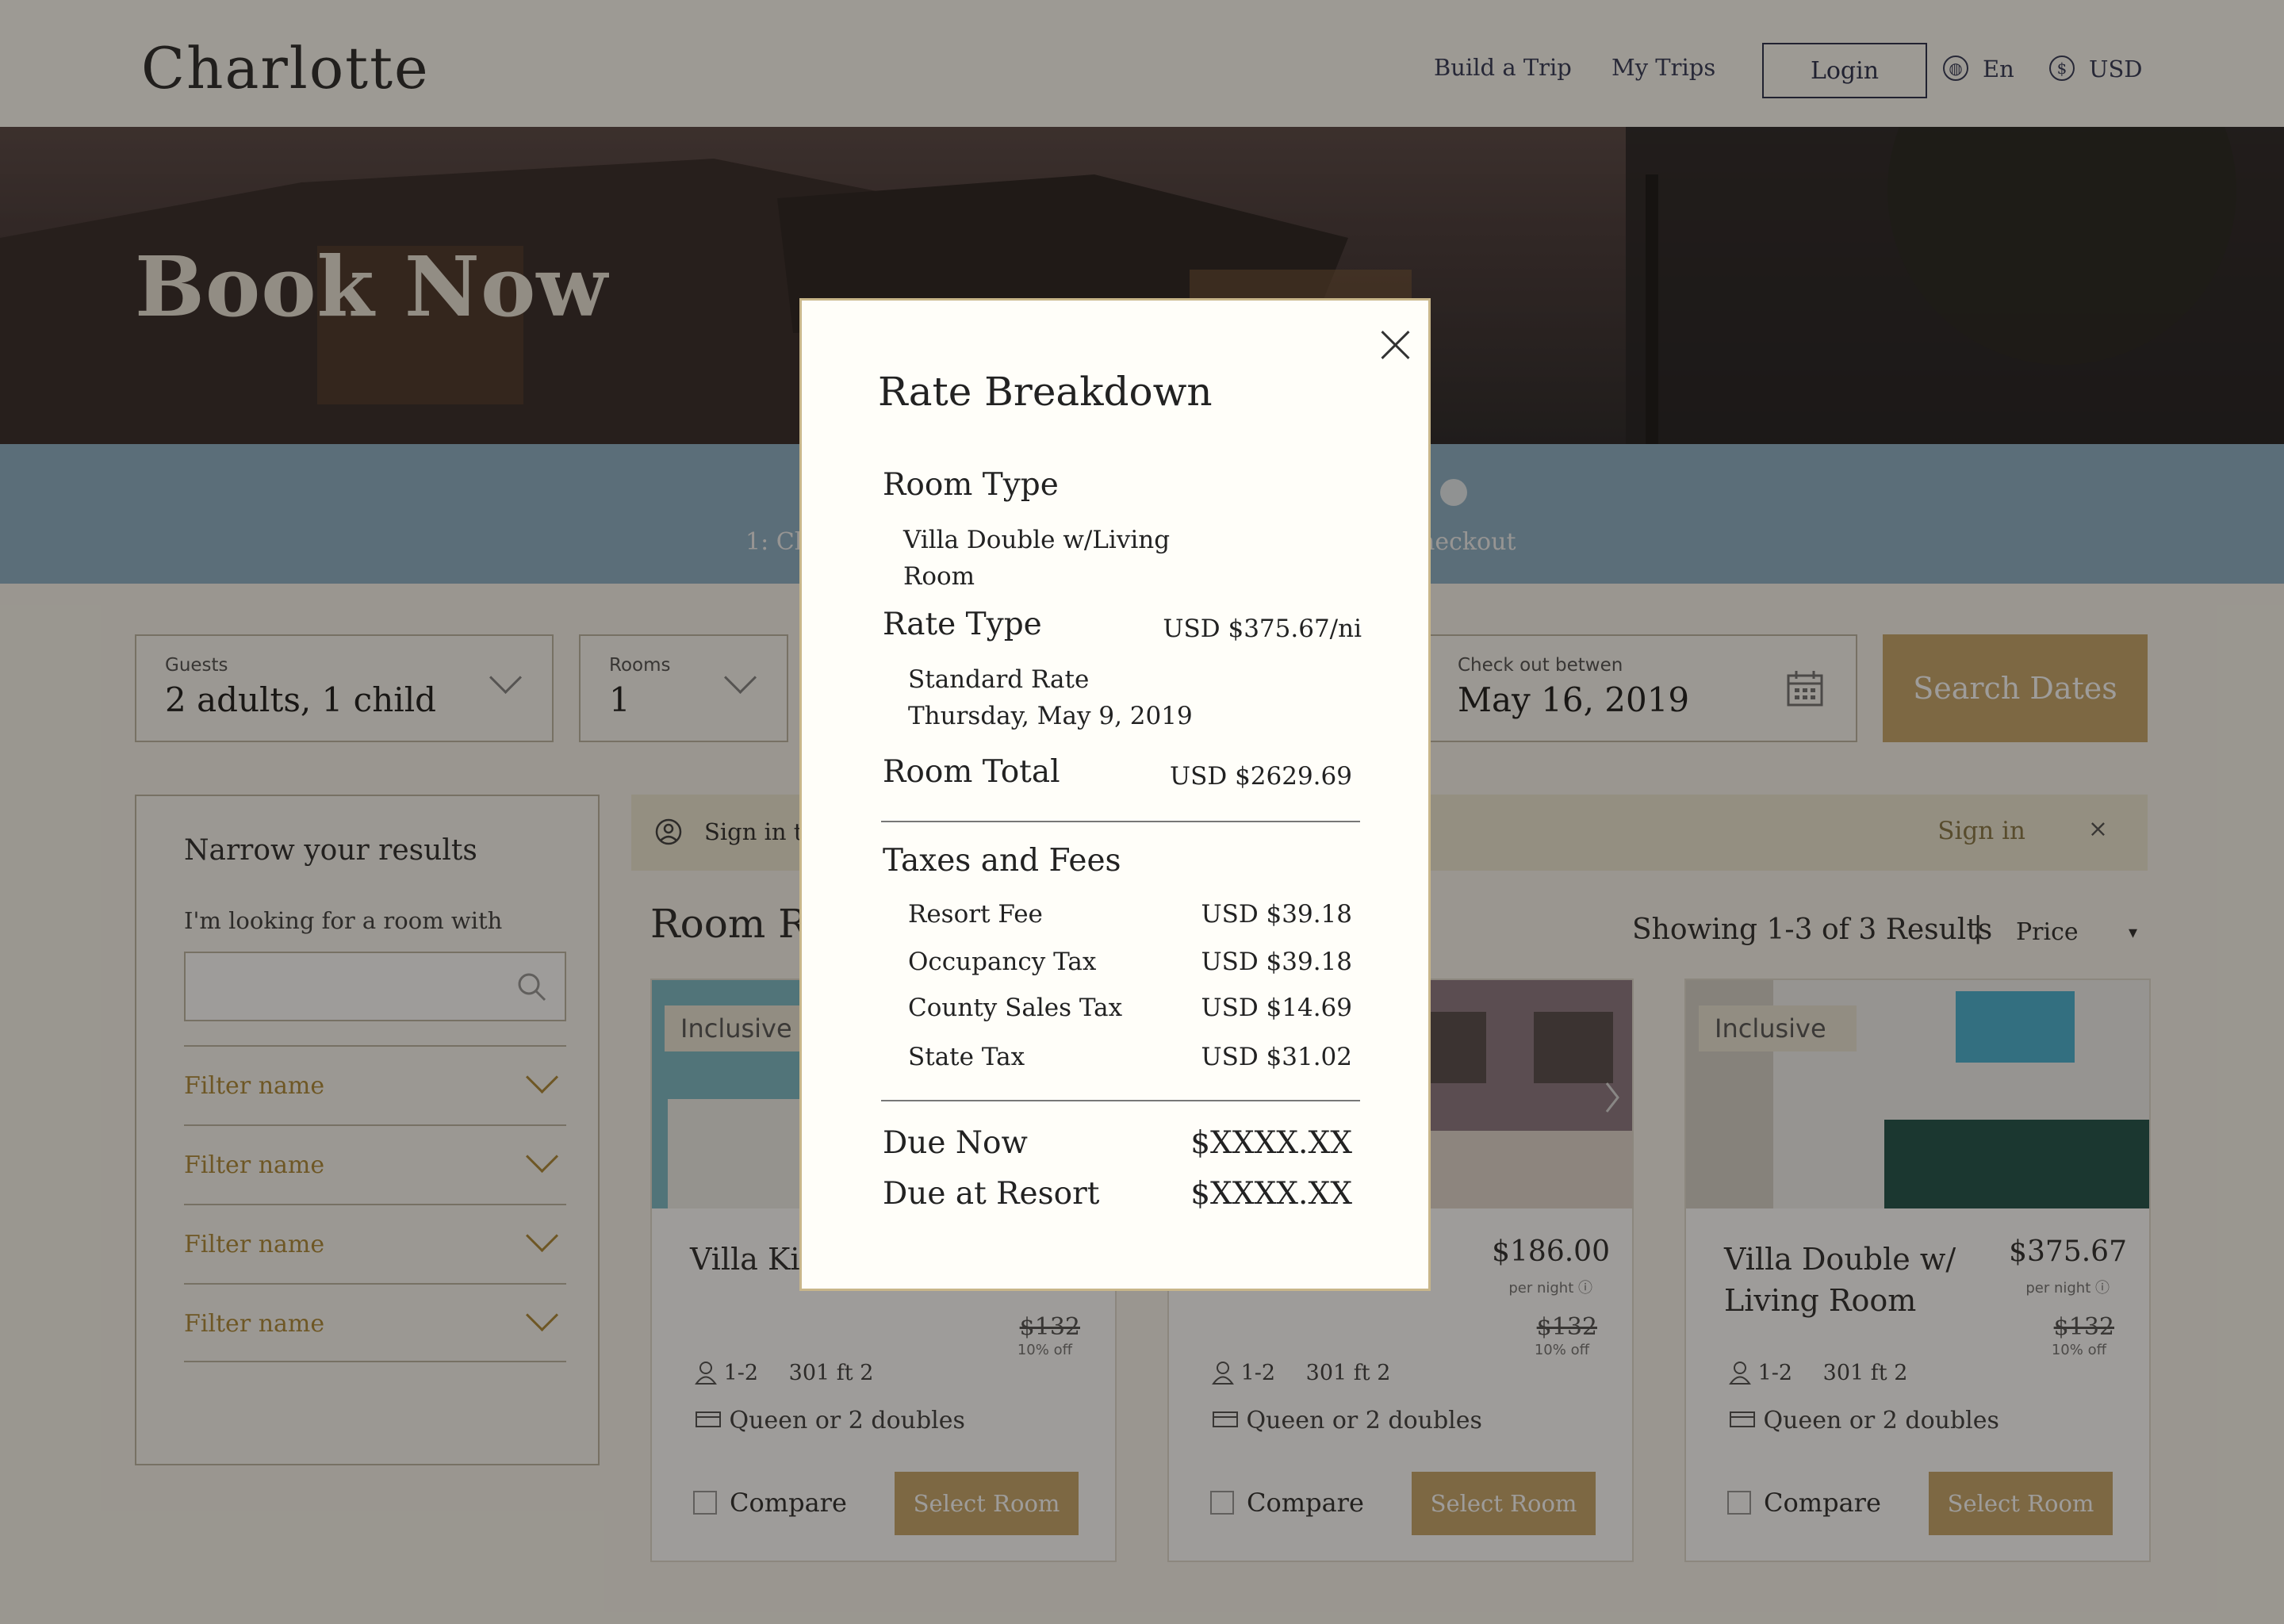 The width and height of the screenshot is (2284, 1624). What do you see at coordinates (955, 1143) in the screenshot?
I see `due-now-label: Due Now` at bounding box center [955, 1143].